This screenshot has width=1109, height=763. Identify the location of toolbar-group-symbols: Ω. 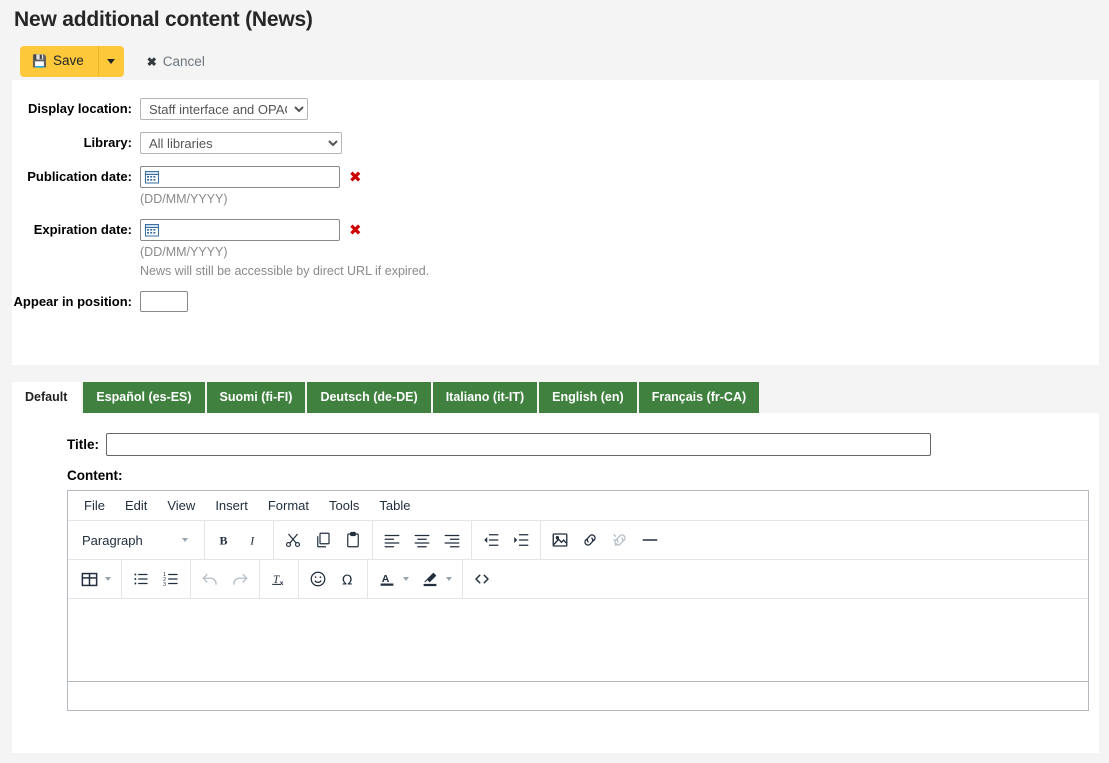
(333, 579).